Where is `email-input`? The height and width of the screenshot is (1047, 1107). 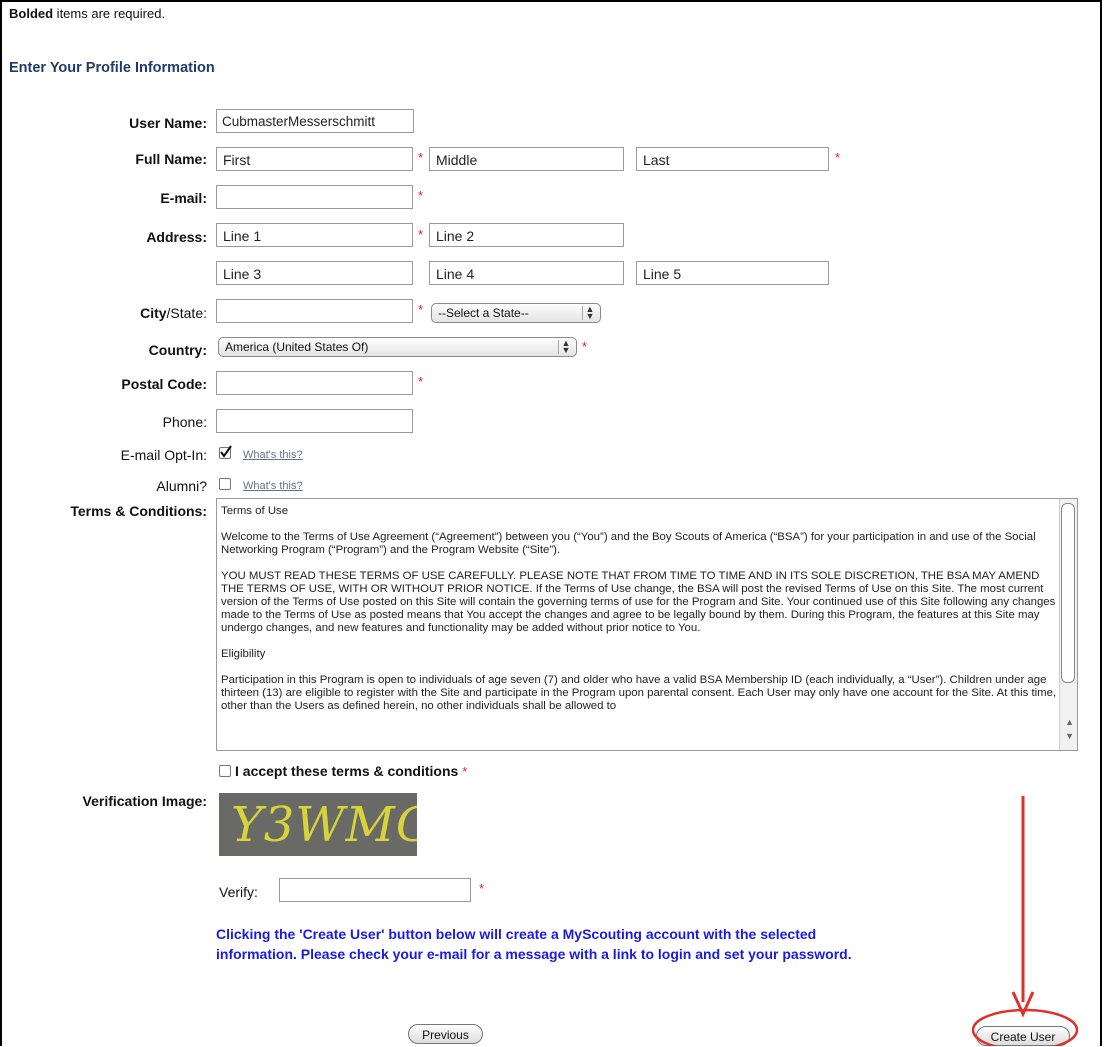
email-input is located at coordinates (314, 197).